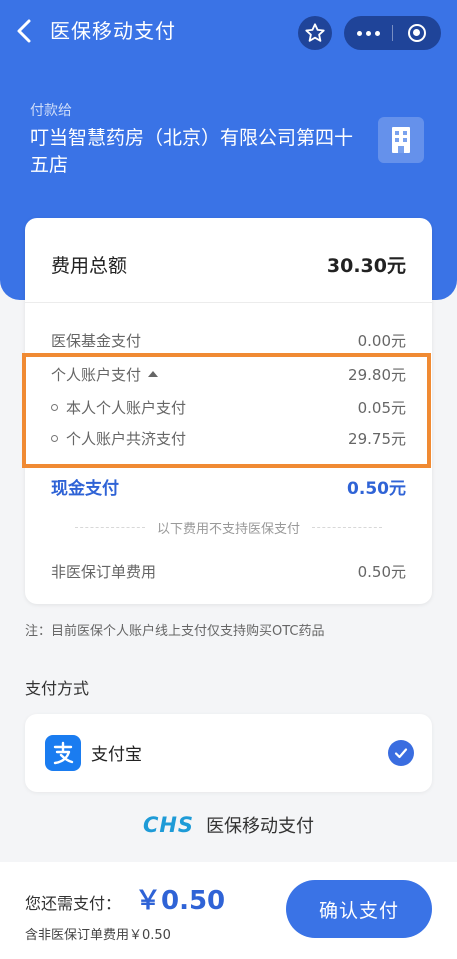 This screenshot has width=457, height=959. What do you see at coordinates (377, 438) in the screenshot?
I see `shared-account-amount: 29.75元` at bounding box center [377, 438].